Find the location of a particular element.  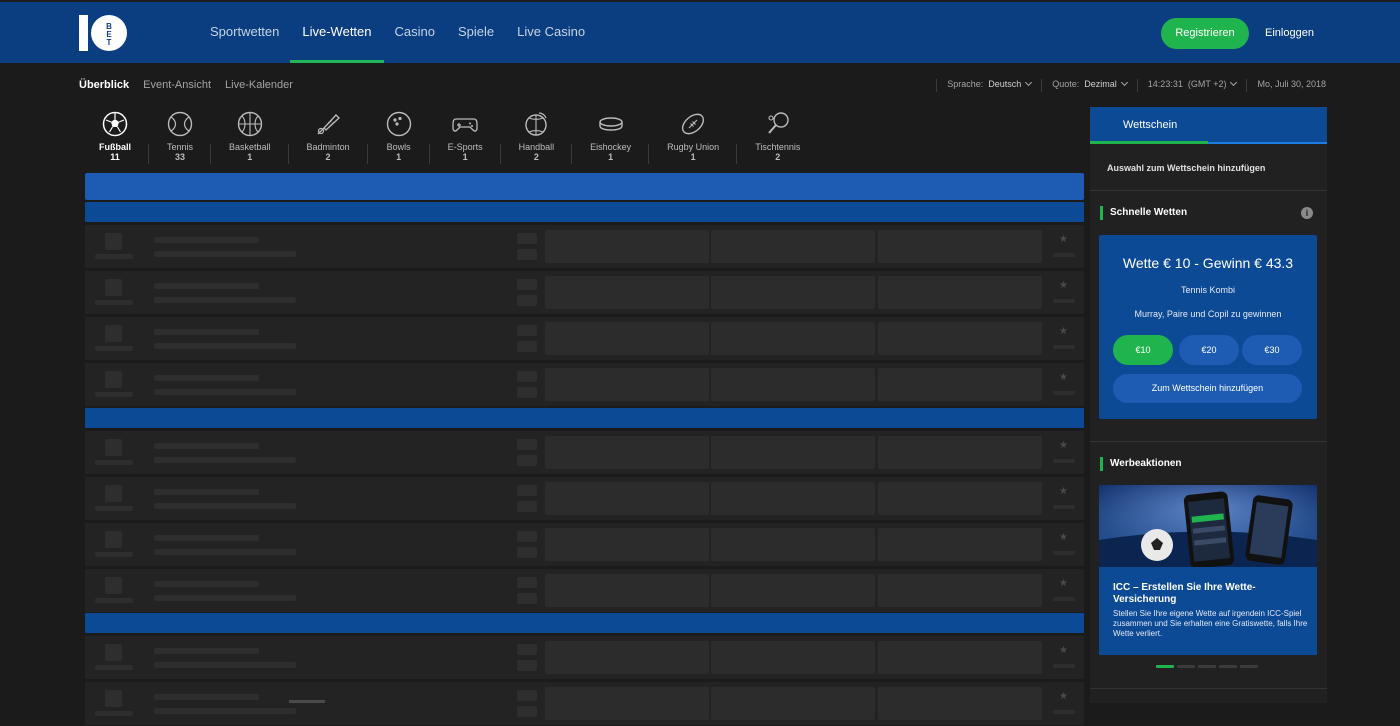

info-icon: i is located at coordinates (1307, 213).